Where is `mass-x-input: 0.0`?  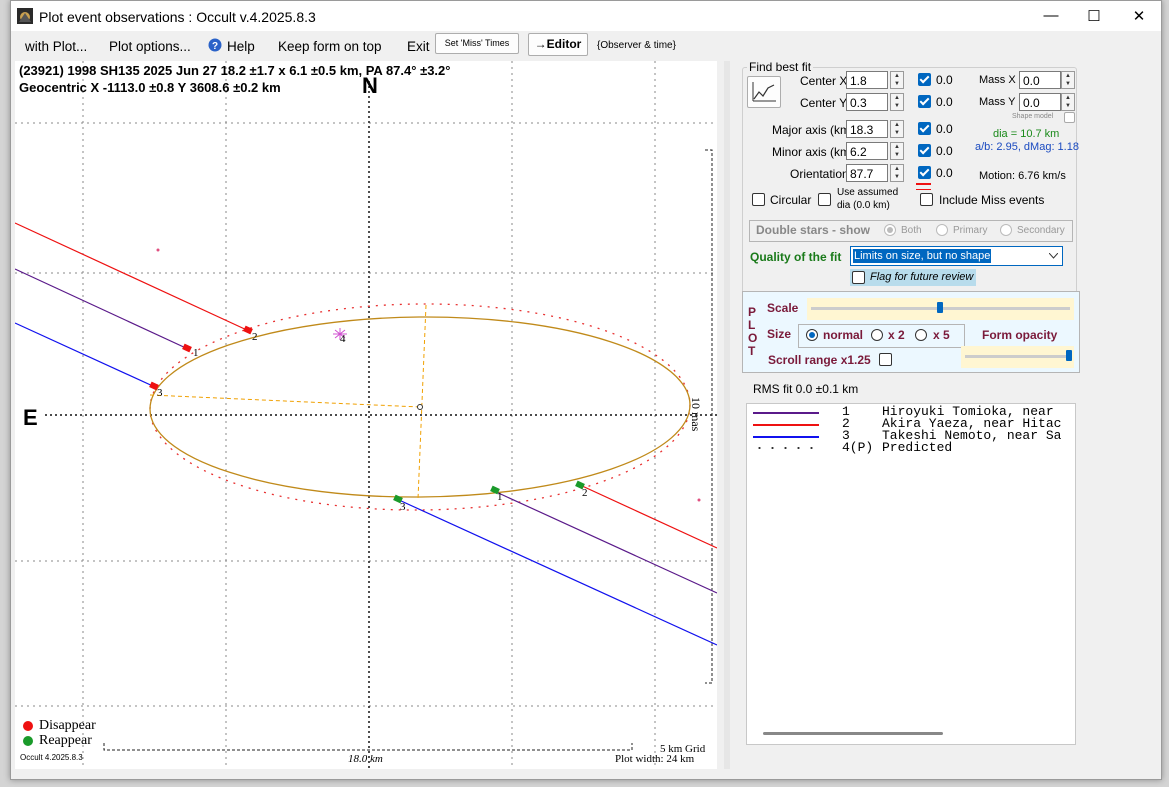
mass-x-input: 0.0 is located at coordinates (1040, 80).